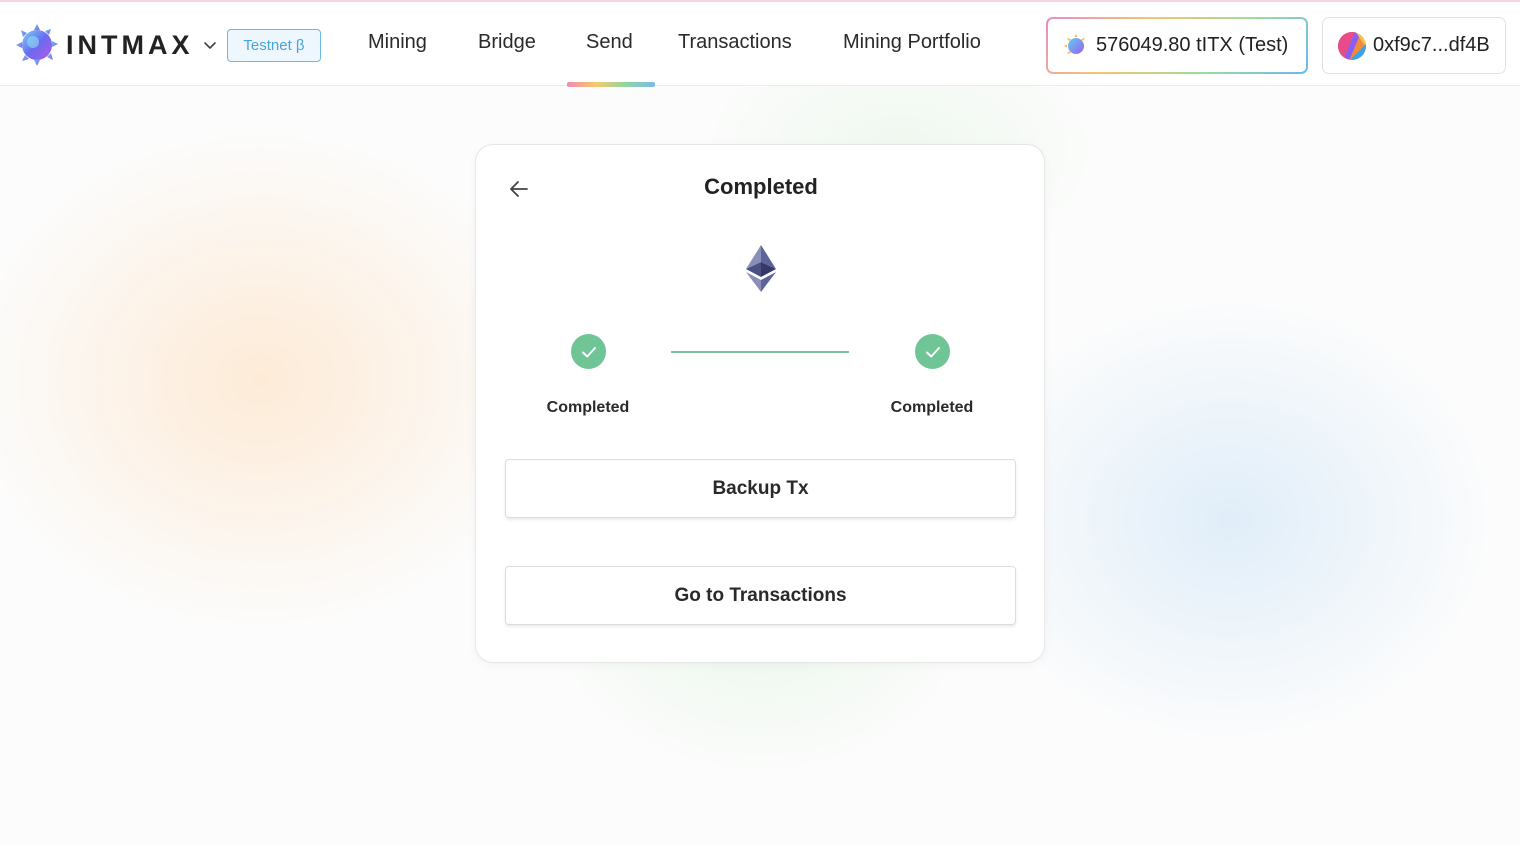 The image size is (1520, 845). What do you see at coordinates (397, 45) in the screenshot?
I see `nav-item-mining: Mining` at bounding box center [397, 45].